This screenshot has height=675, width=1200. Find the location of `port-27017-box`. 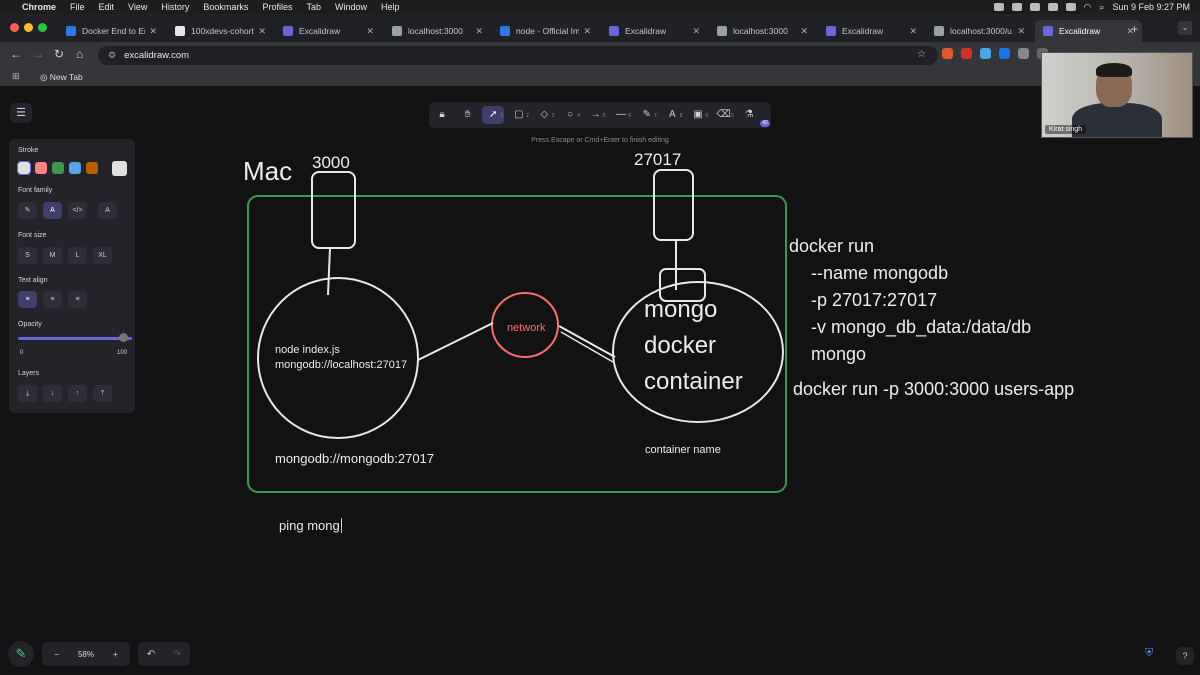

port-27017-box is located at coordinates (673, 205).